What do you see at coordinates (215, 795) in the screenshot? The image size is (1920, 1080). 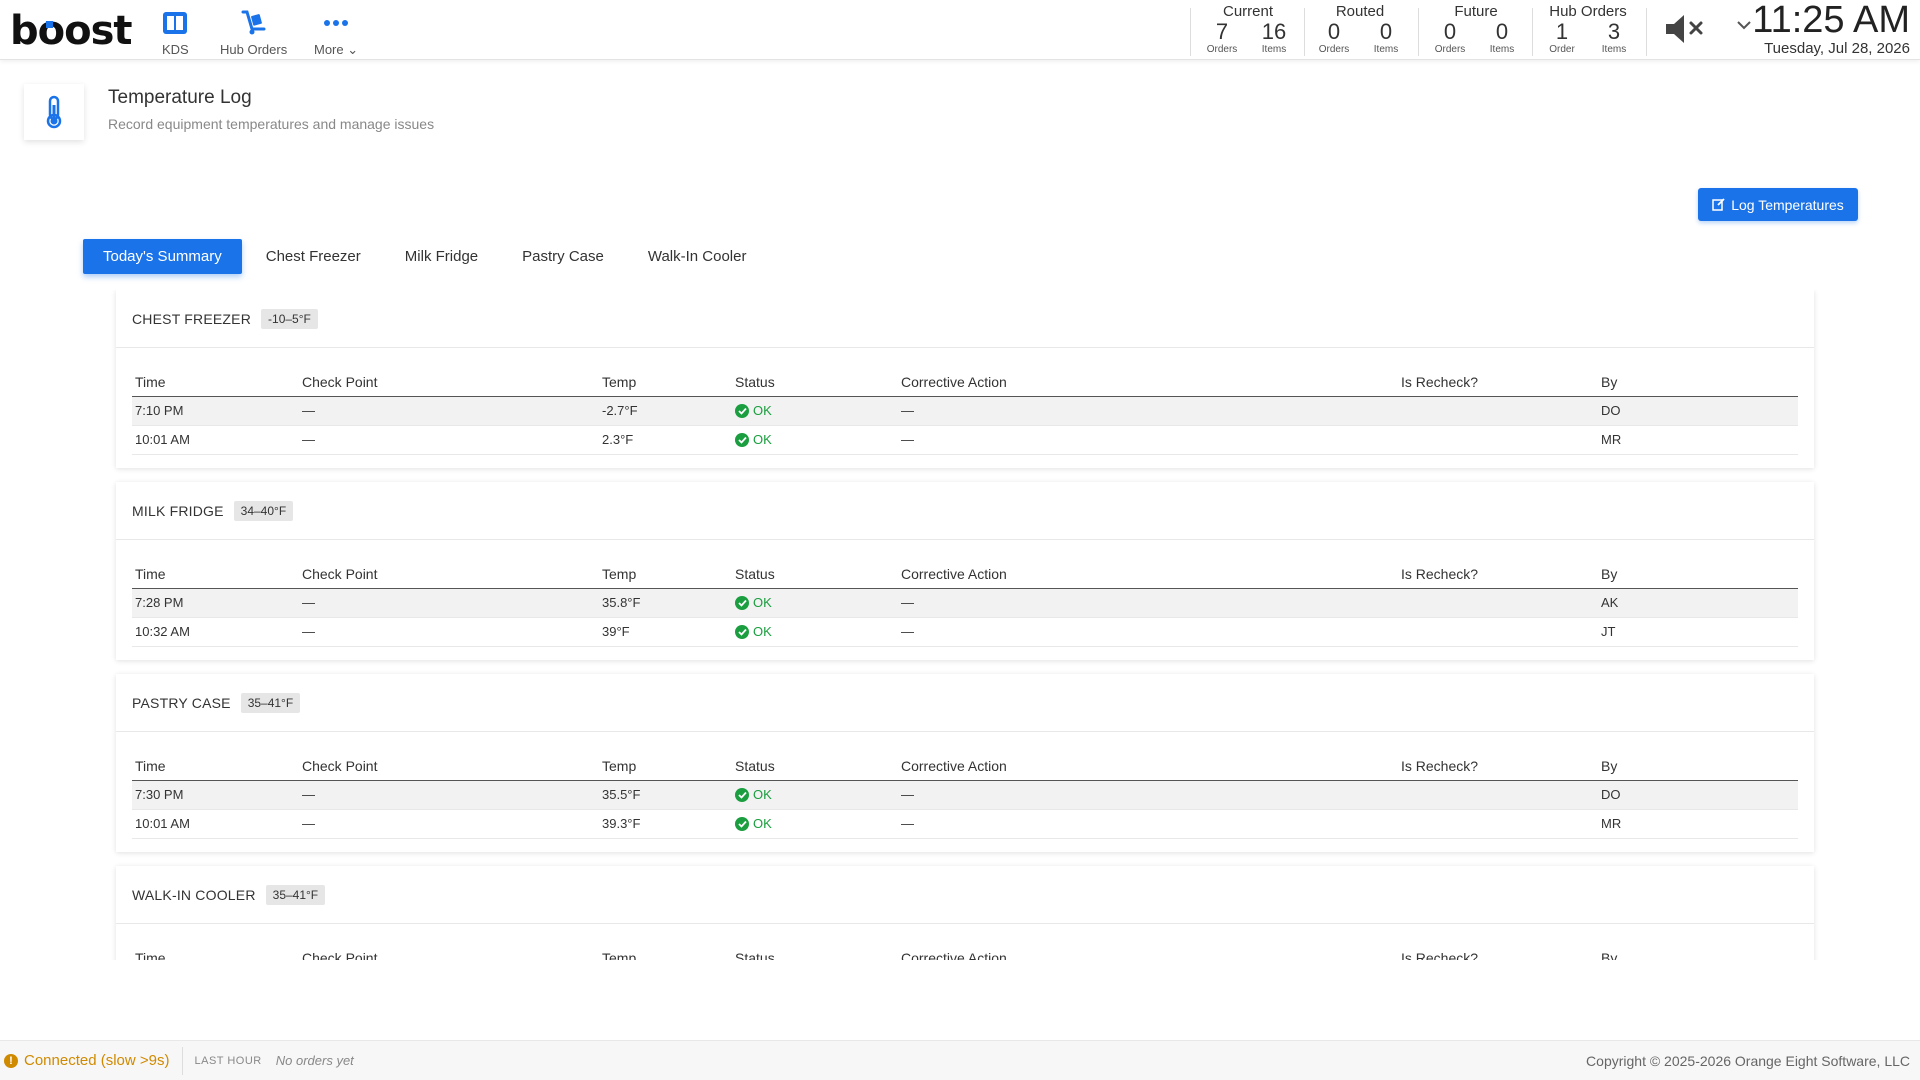 I see `cell-time: 7:30 PM` at bounding box center [215, 795].